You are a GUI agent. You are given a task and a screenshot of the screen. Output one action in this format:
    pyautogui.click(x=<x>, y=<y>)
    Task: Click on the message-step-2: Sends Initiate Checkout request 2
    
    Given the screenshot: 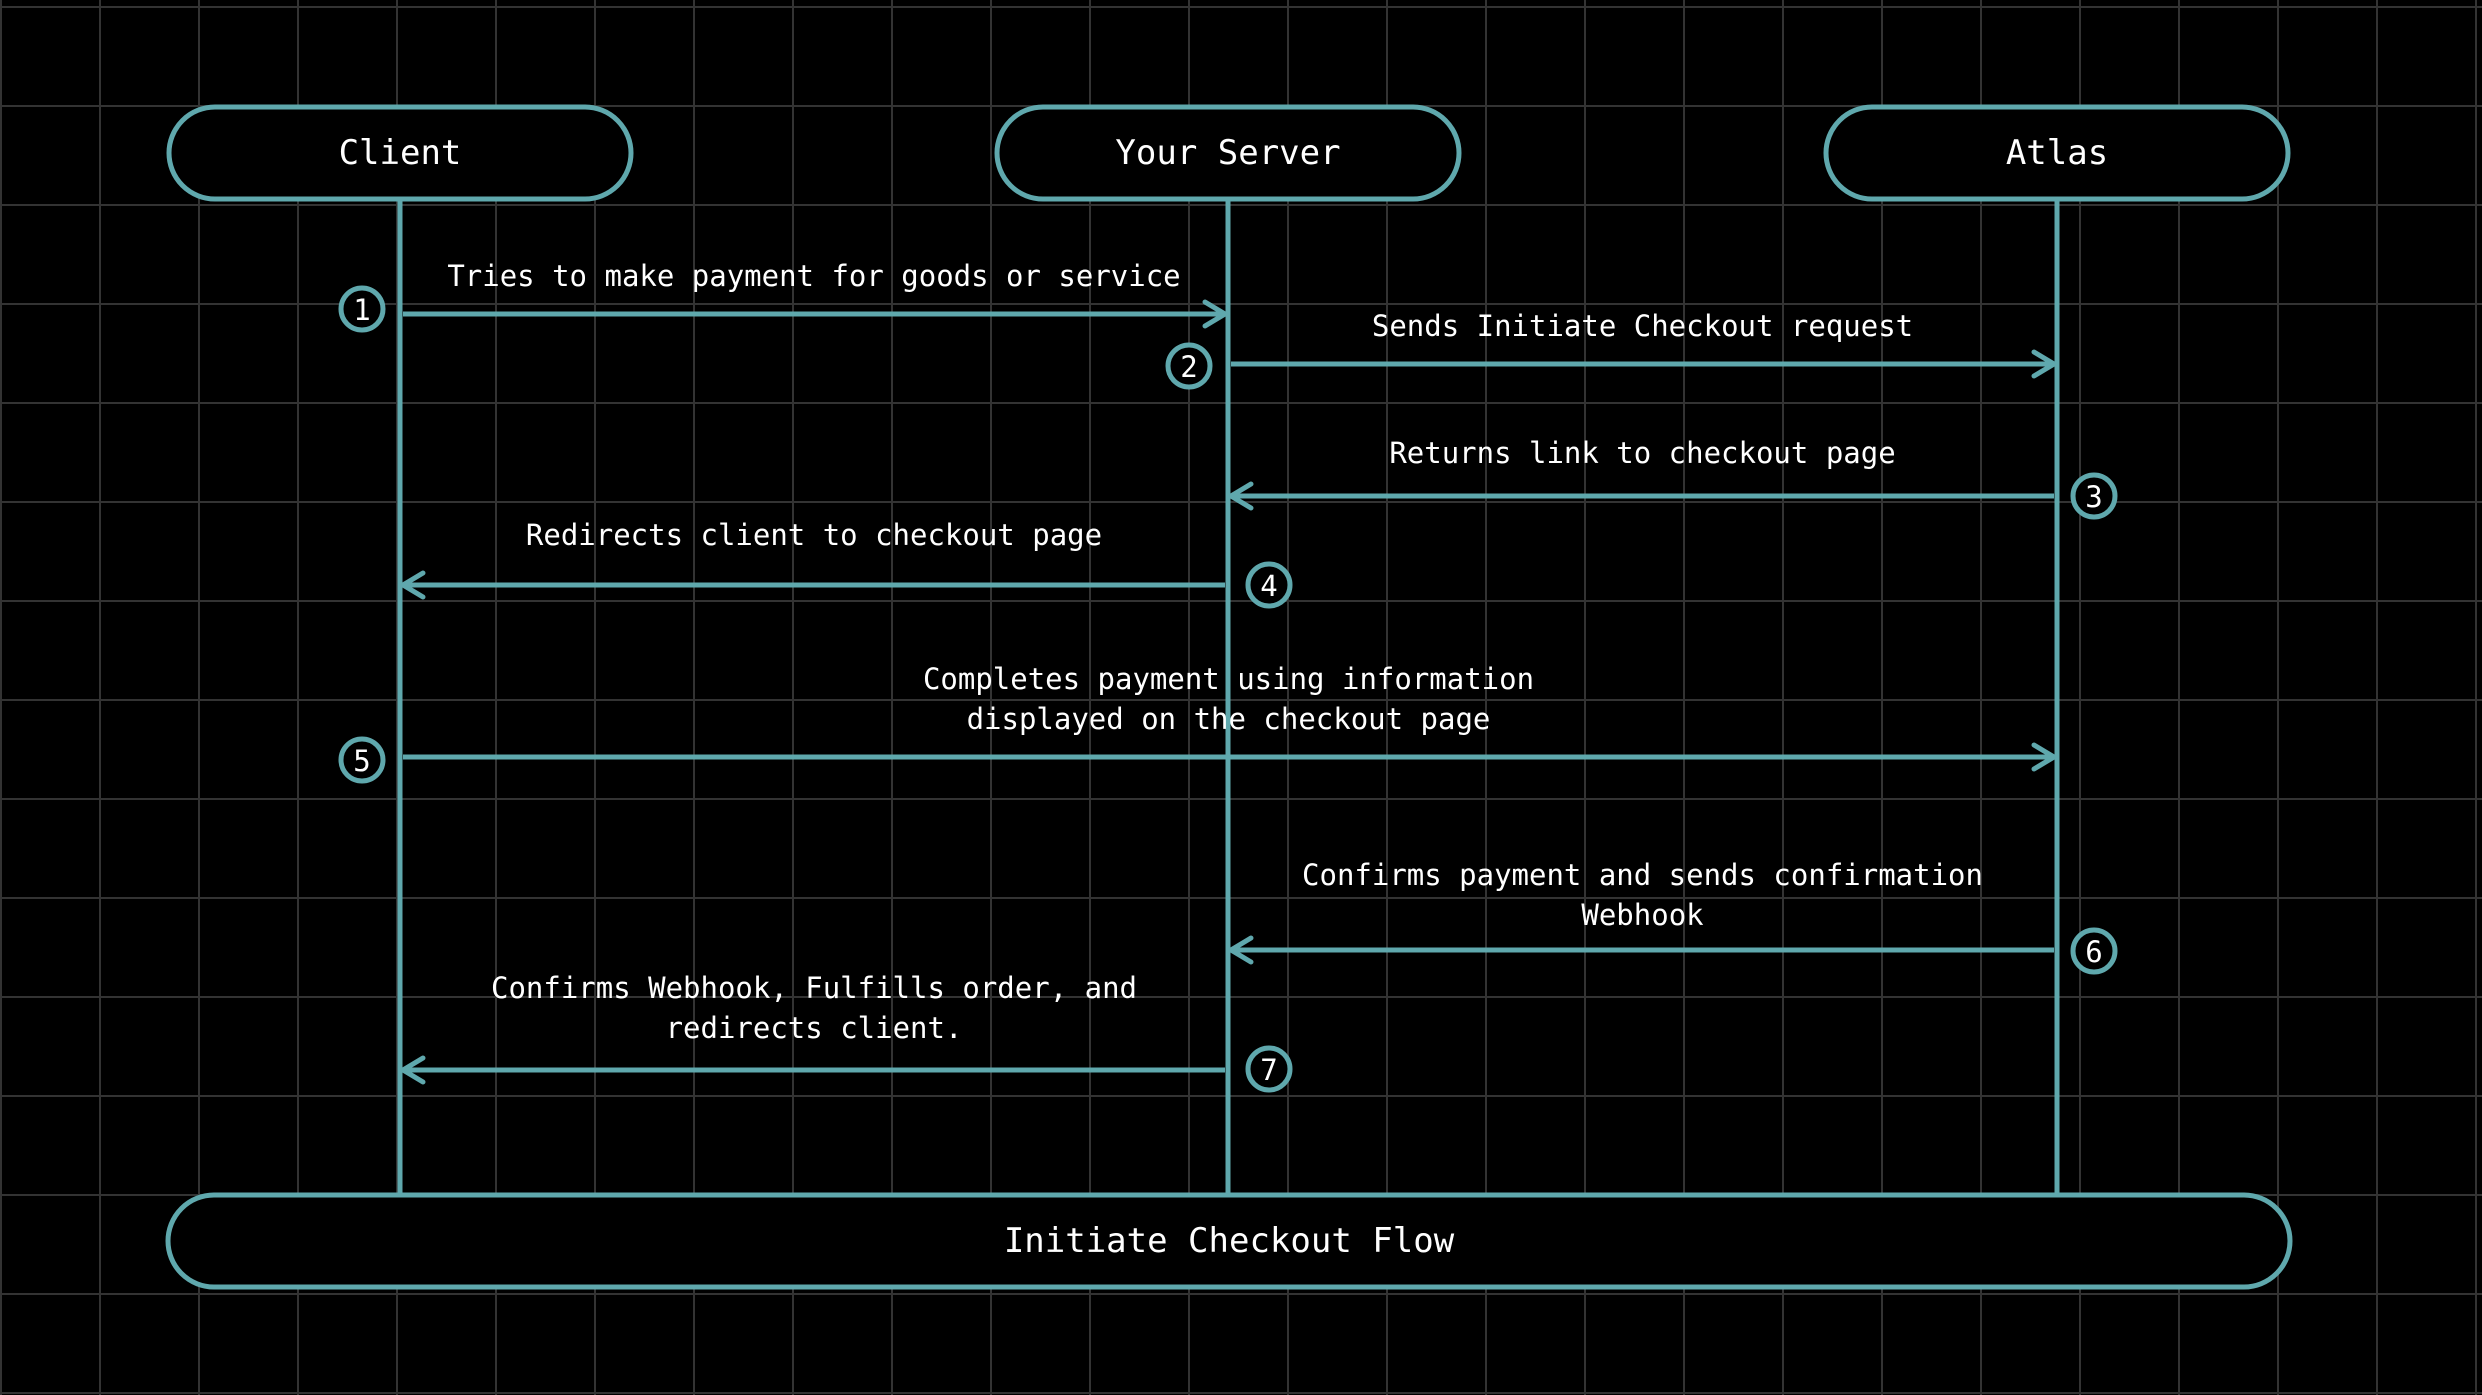 What is the action you would take?
    pyautogui.click(x=1611, y=349)
    